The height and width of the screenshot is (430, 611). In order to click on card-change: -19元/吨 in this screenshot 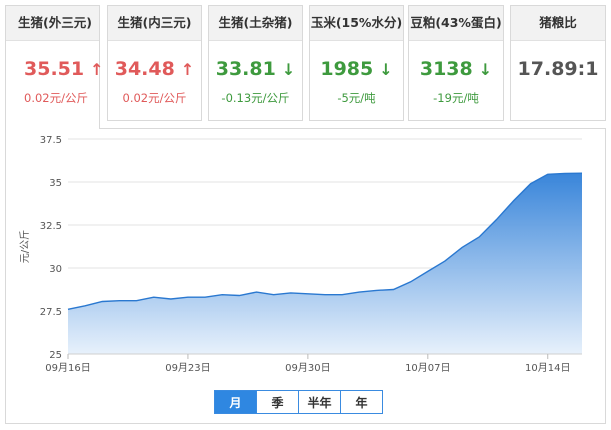, I will do `click(456, 98)`.